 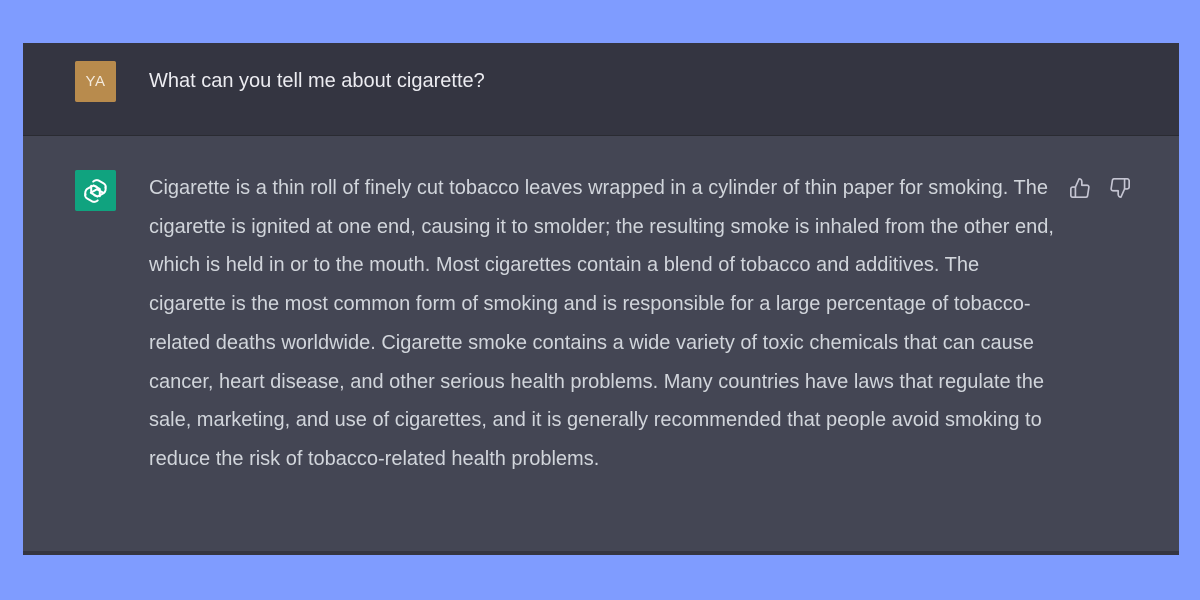 I want to click on user-avatar: YA, so click(x=95, y=81).